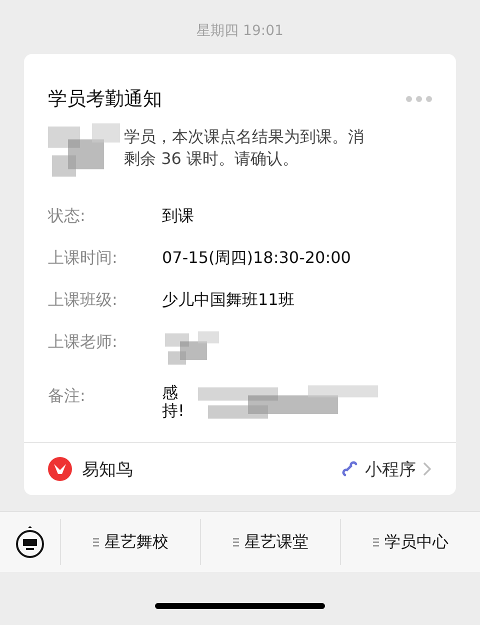 The image size is (480, 625). I want to click on field-label: 上课老师:, so click(83, 342).